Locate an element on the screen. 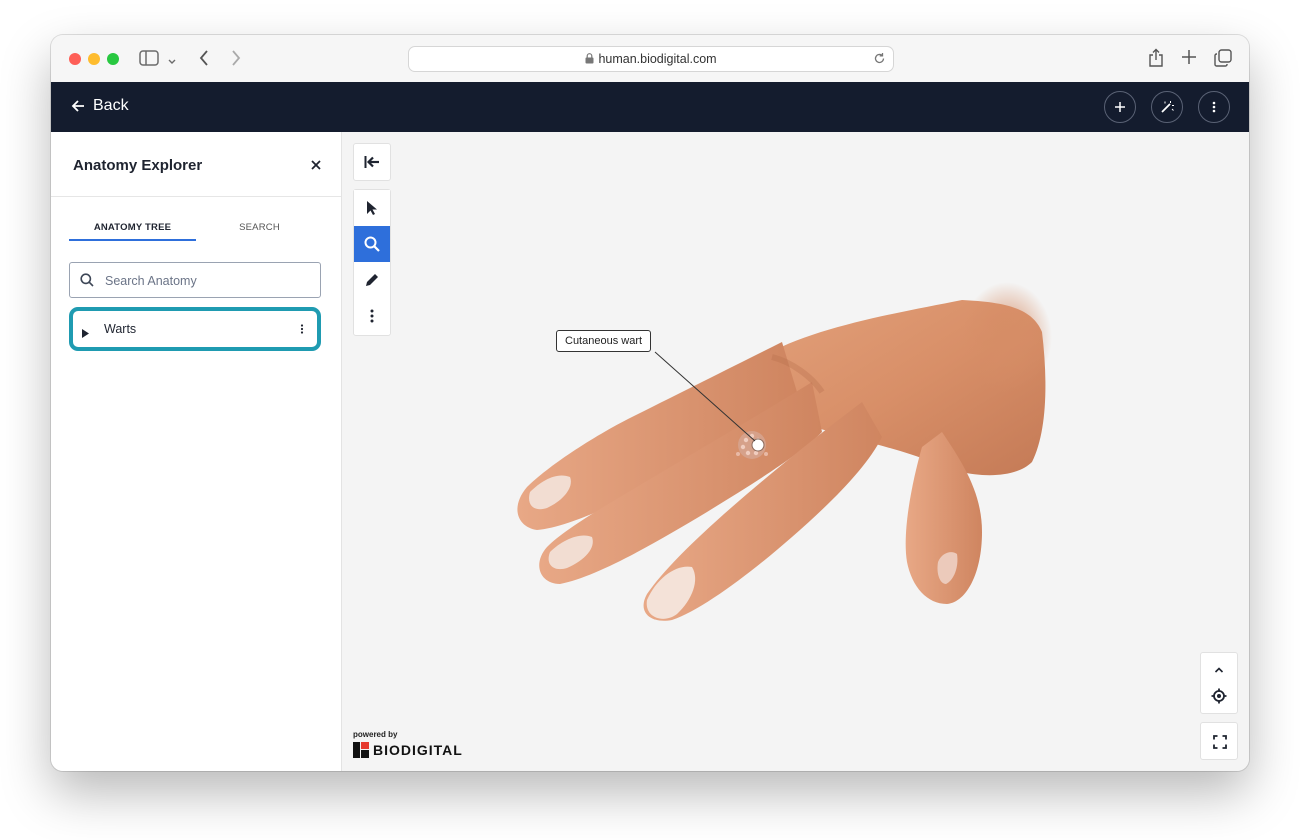 The height and width of the screenshot is (840, 1300). expand-up-button is located at coordinates (1219, 670).